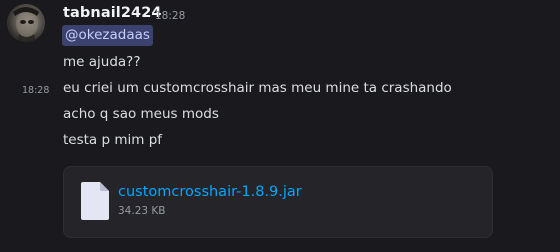  I want to click on file-icon, so click(95, 201).